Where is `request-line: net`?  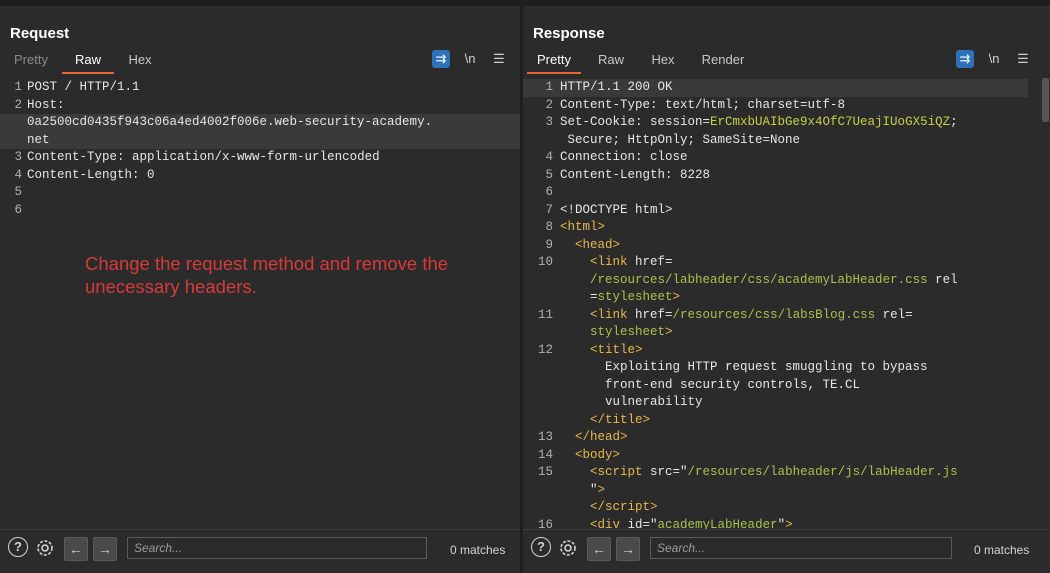
request-line: net is located at coordinates (260, 140).